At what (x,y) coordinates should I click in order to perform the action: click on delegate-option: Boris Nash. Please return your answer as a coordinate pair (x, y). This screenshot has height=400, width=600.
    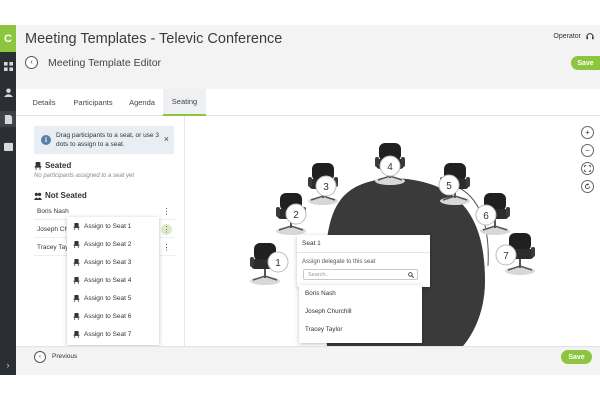
    Looking at the image, I should click on (320, 293).